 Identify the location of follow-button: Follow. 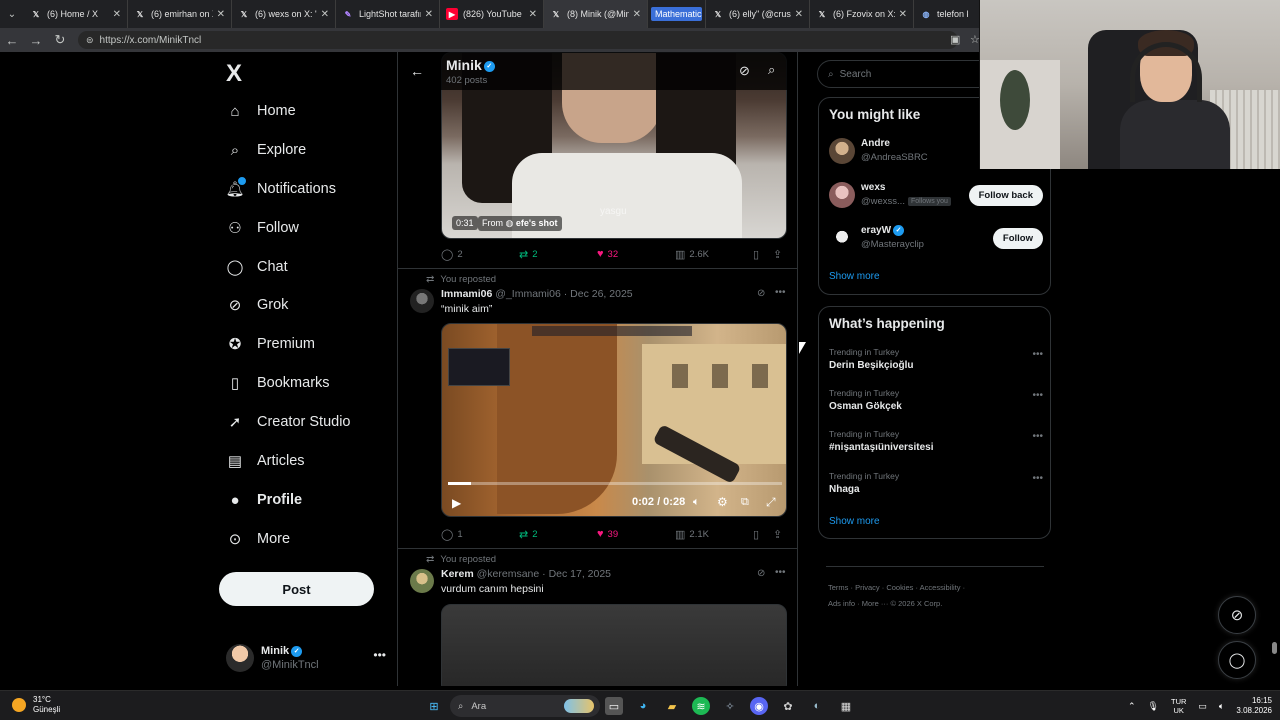
(1017, 238).